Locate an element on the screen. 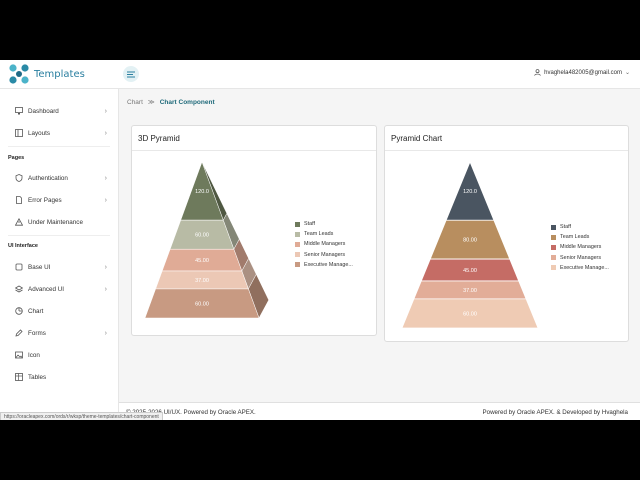 The image size is (640, 480). sidebar-item-under-maintenance: Under Maintenance is located at coordinates (61, 222).